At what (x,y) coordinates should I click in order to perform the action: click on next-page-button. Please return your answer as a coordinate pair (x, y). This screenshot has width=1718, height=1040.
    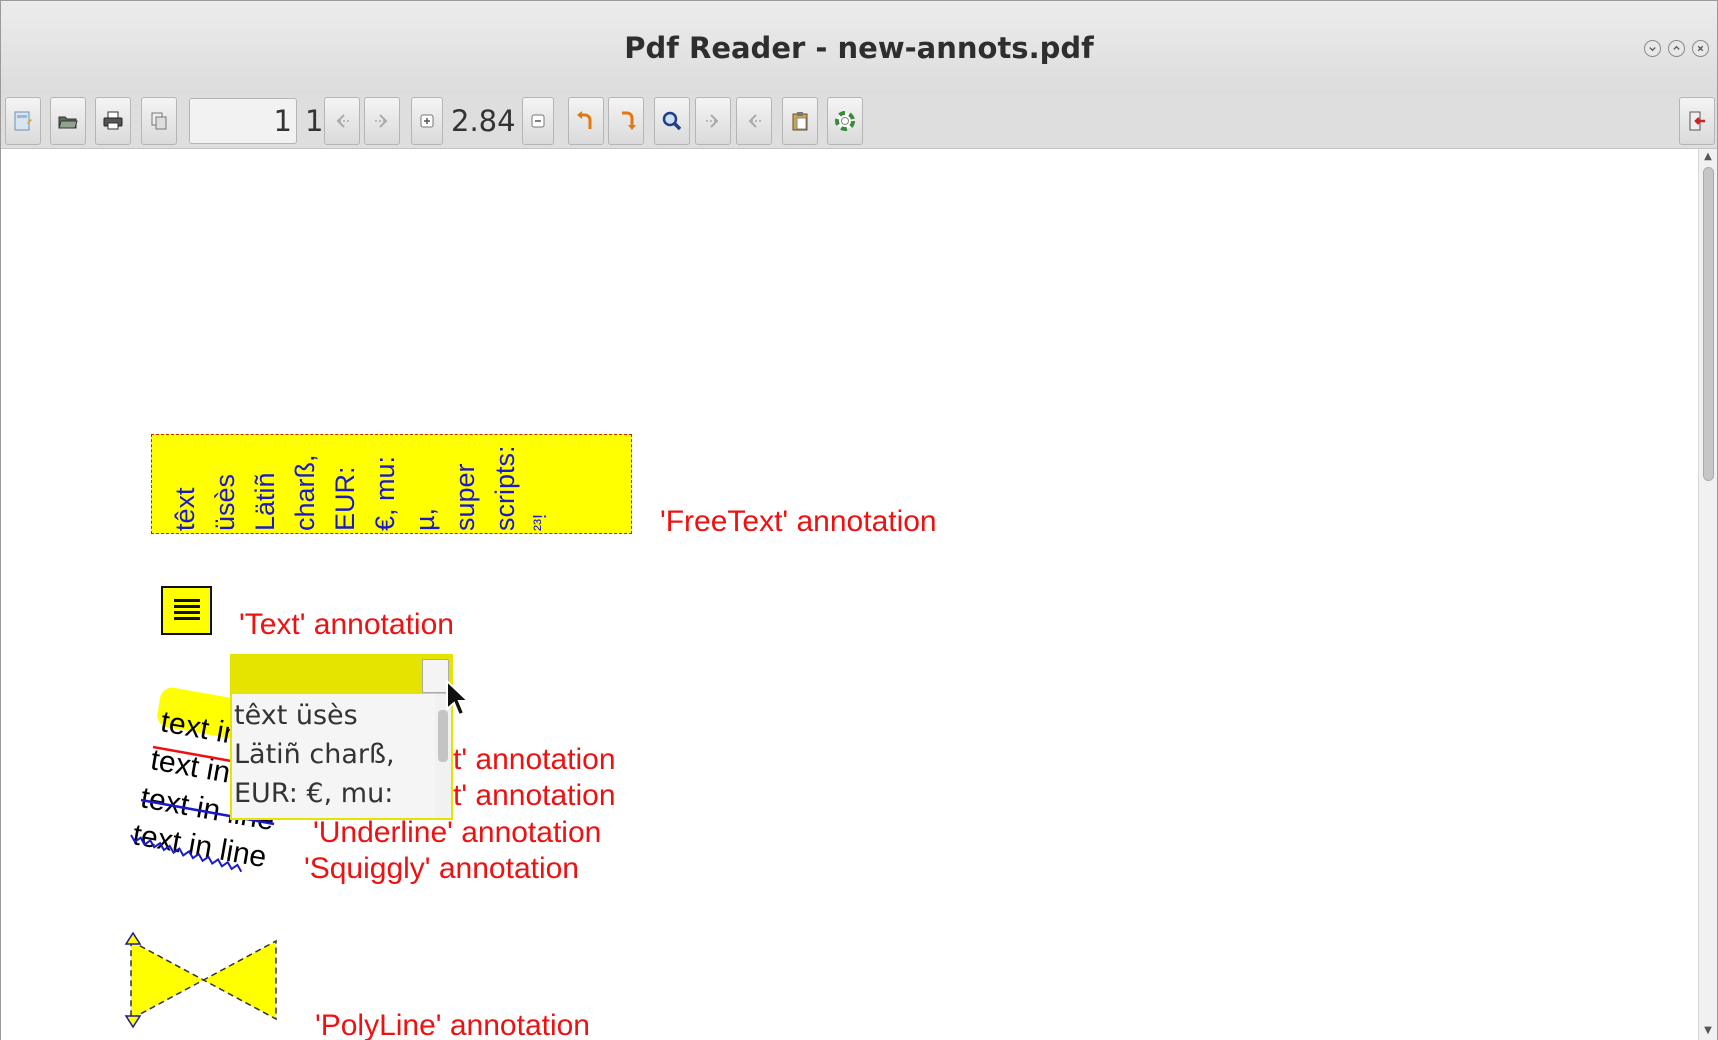
    Looking at the image, I should click on (382, 121).